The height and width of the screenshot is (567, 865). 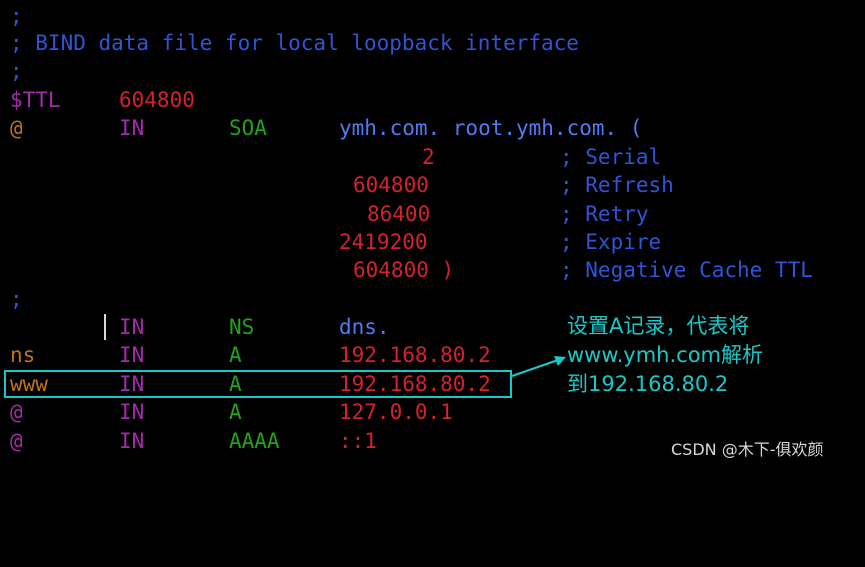 I want to click on soa-field-comment: ; Retry, so click(x=604, y=214).